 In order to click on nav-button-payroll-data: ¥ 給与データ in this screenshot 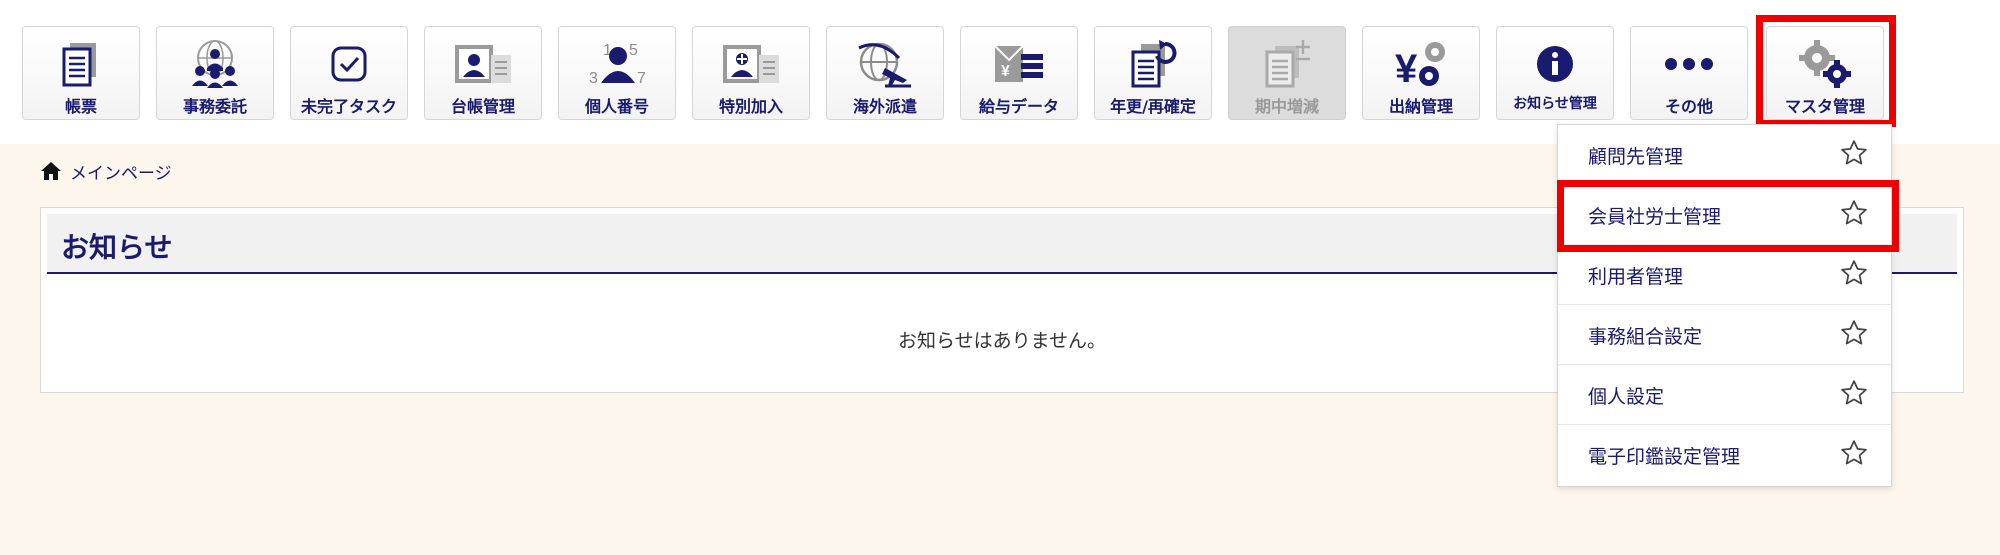, I will do `click(1019, 73)`.